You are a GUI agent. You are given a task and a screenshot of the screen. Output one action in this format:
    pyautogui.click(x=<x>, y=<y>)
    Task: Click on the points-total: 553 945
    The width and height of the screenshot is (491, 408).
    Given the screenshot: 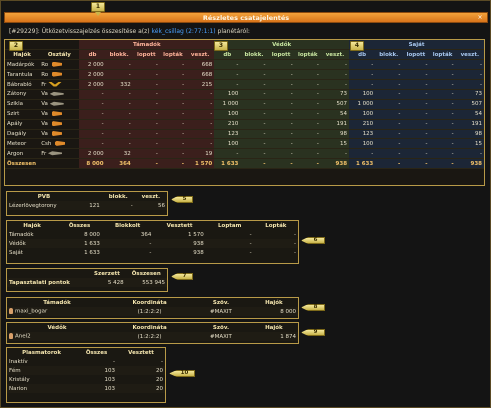 What is the action you would take?
    pyautogui.click(x=146, y=282)
    